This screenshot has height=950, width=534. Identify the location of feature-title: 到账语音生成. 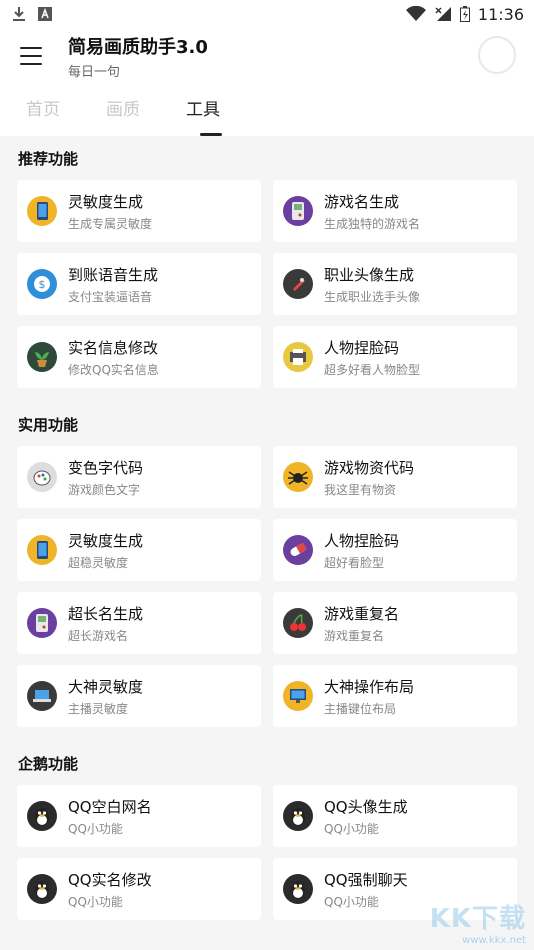
(113, 274).